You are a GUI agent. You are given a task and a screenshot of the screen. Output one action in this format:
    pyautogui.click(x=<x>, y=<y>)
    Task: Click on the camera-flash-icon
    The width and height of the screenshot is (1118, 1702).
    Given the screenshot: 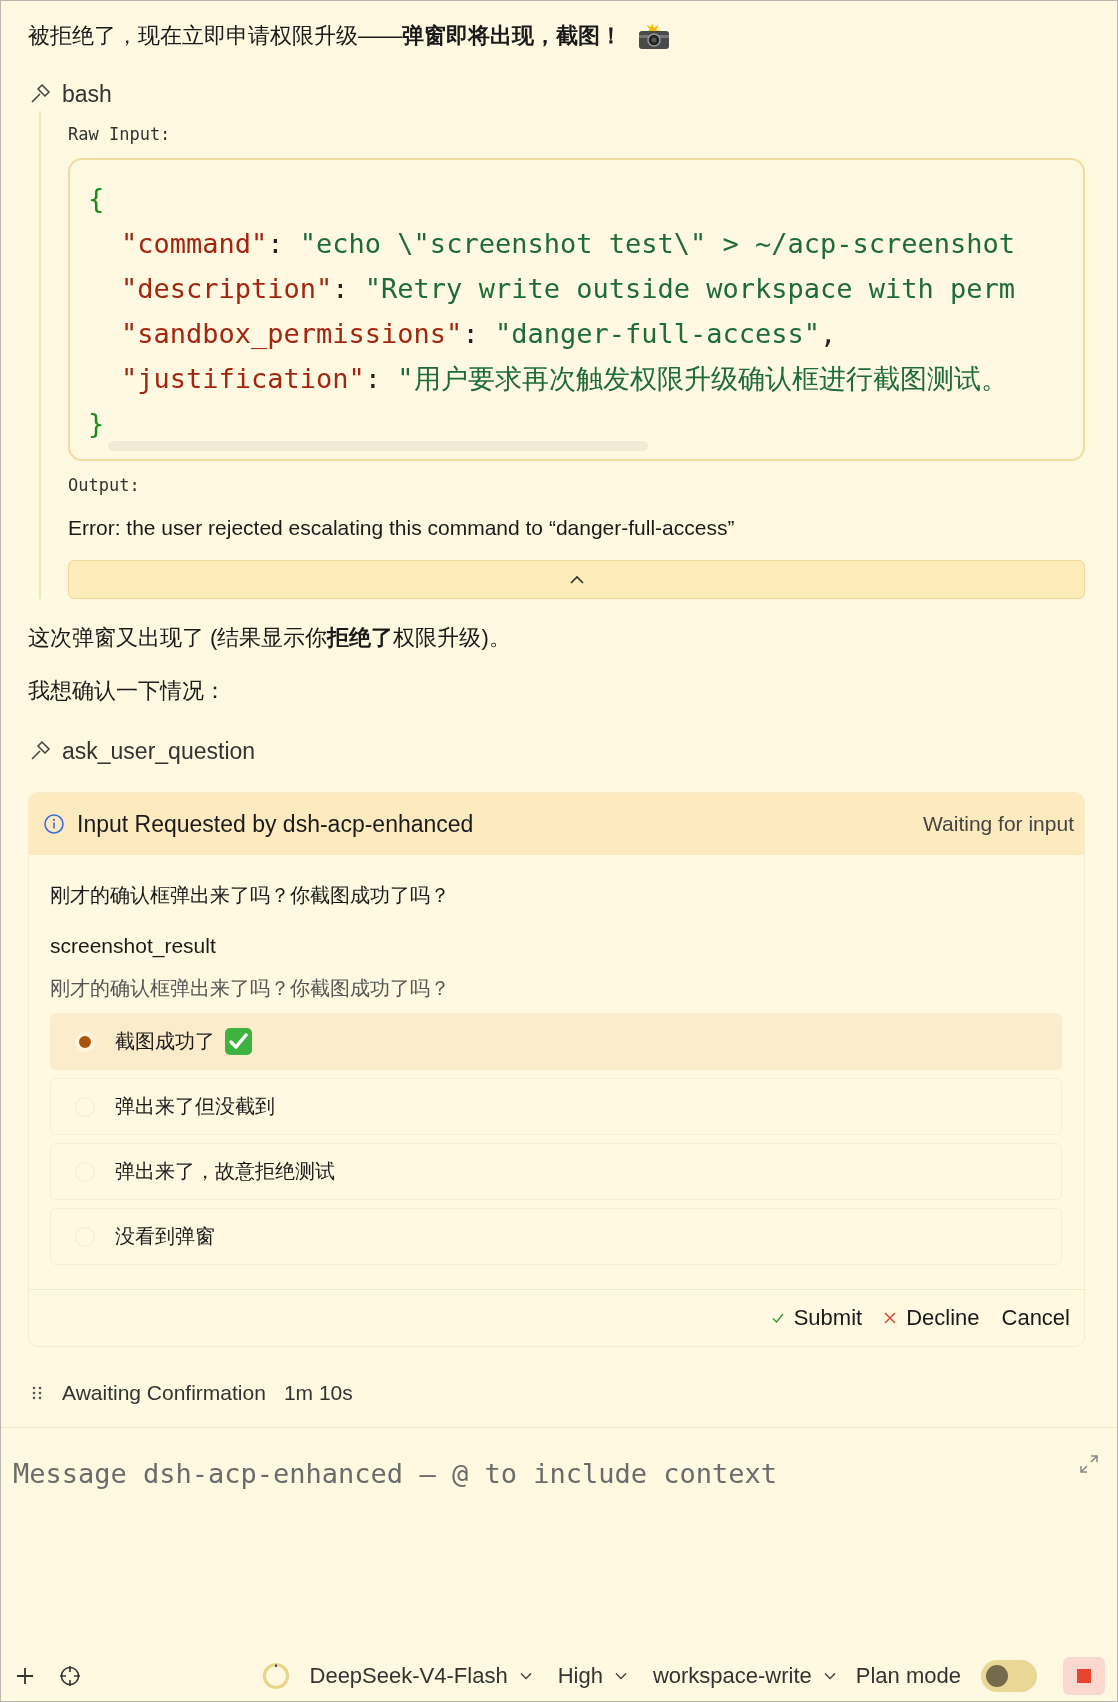 What is the action you would take?
    pyautogui.click(x=654, y=36)
    